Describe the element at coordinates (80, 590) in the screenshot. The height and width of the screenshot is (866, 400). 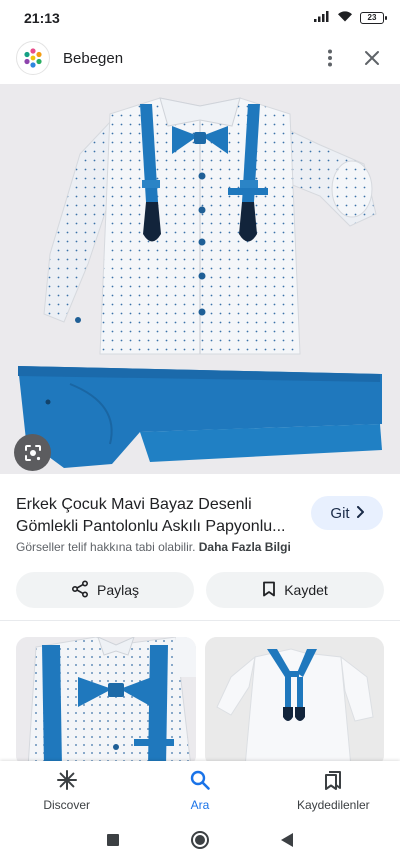
I see `share-icon` at that location.